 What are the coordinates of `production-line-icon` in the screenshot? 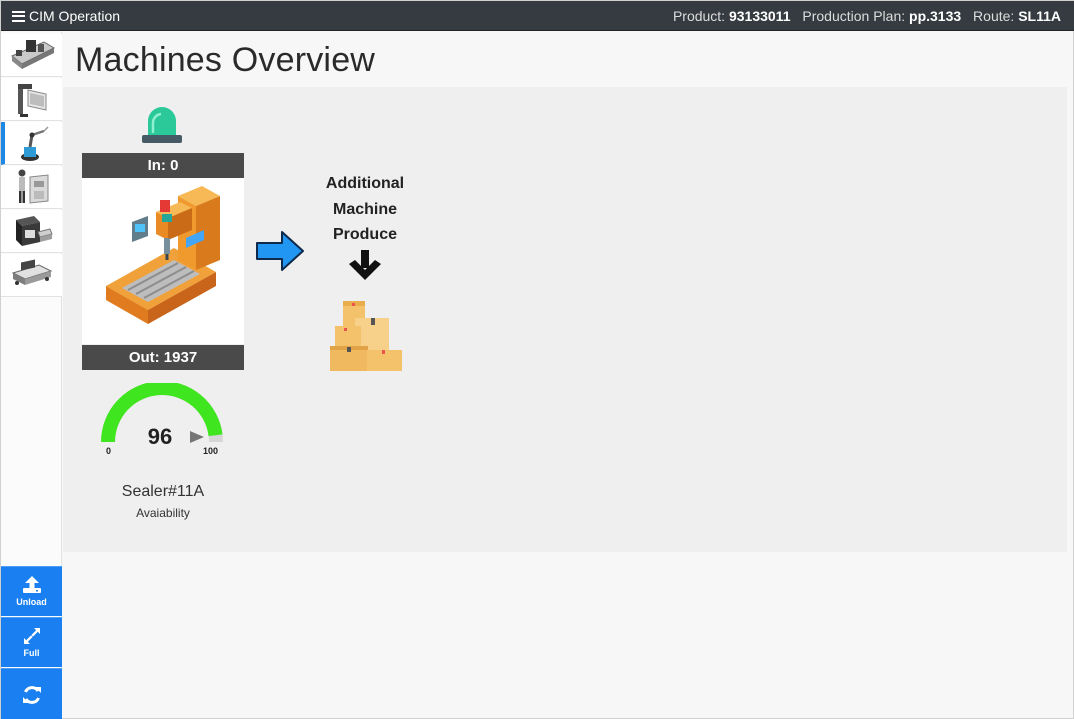 It's located at (32, 54).